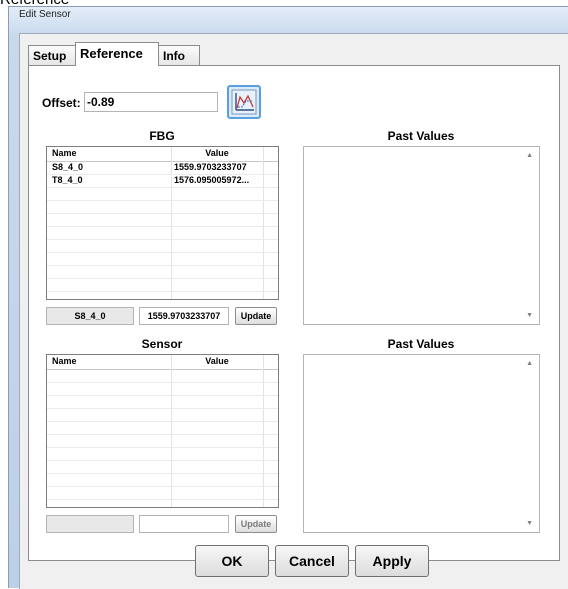 Image resolution: width=568 pixels, height=589 pixels. What do you see at coordinates (162, 362) in the screenshot?
I see `sensor-table-header: Name Value` at bounding box center [162, 362].